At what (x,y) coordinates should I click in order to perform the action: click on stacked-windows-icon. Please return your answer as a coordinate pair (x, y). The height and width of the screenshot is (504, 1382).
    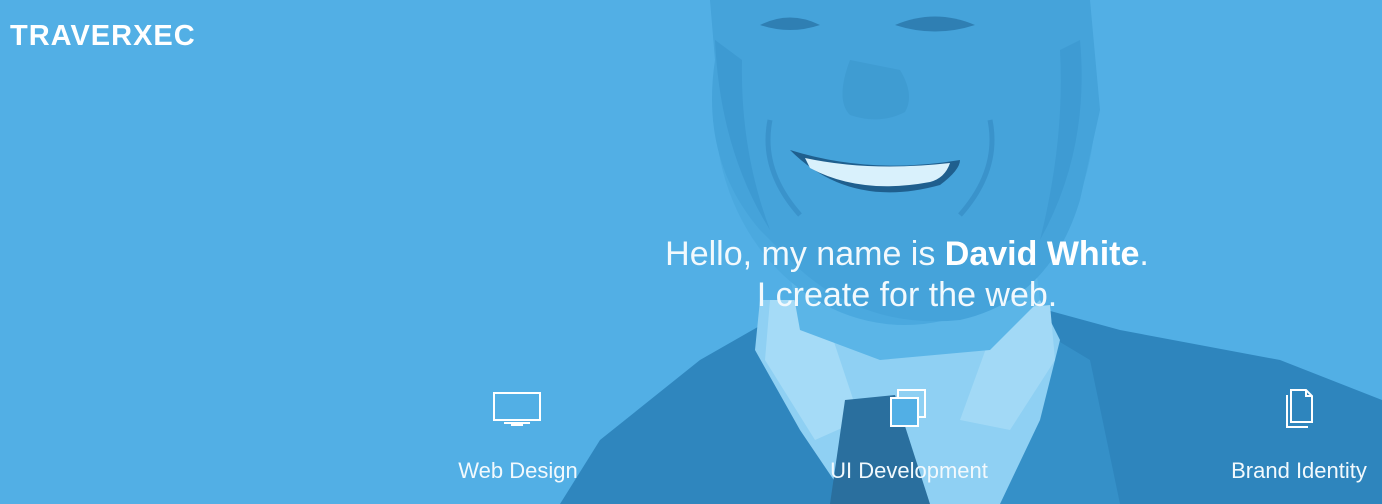
    Looking at the image, I should click on (908, 408).